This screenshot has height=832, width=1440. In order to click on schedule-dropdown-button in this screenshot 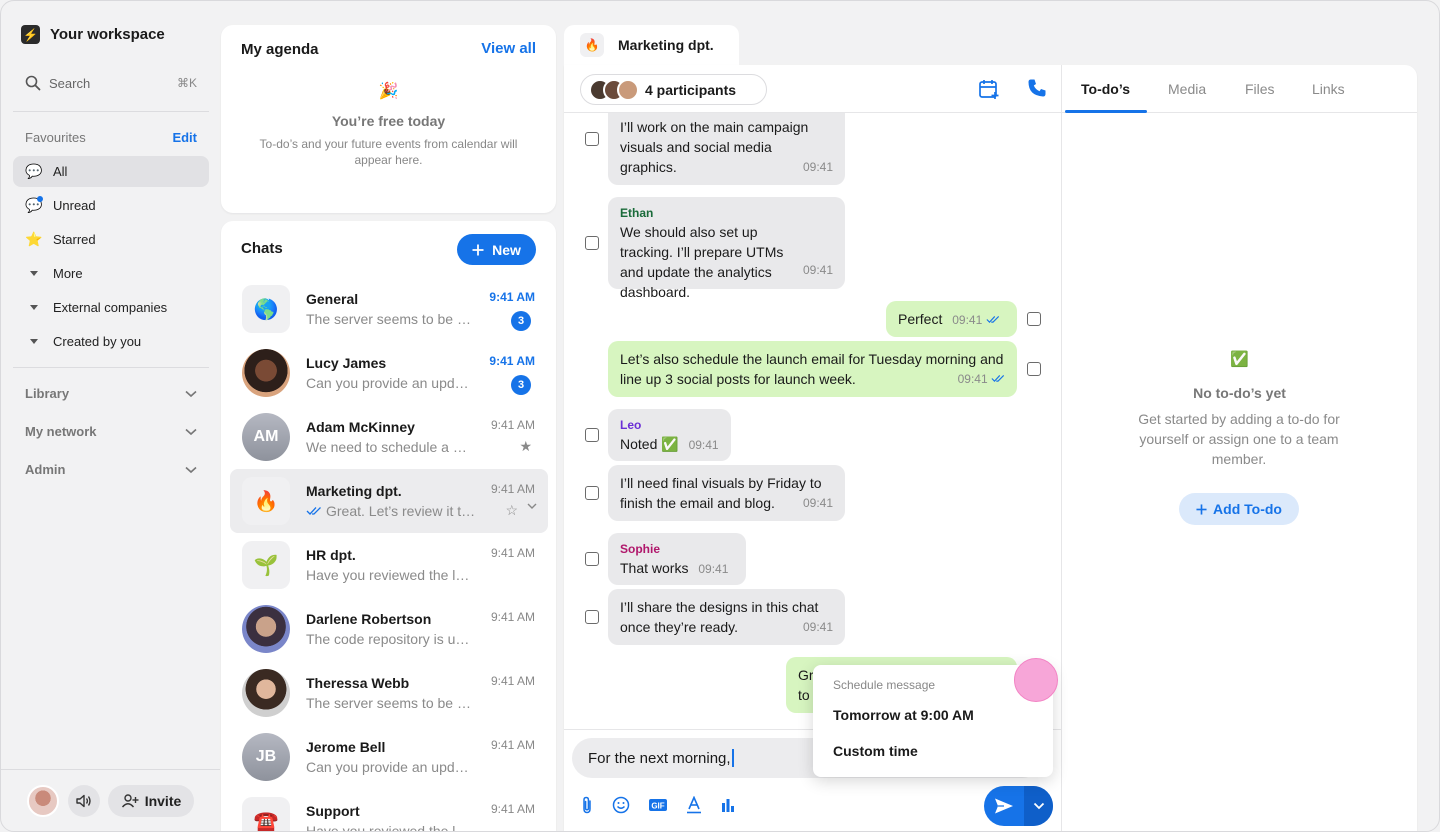, I will do `click(1038, 806)`.